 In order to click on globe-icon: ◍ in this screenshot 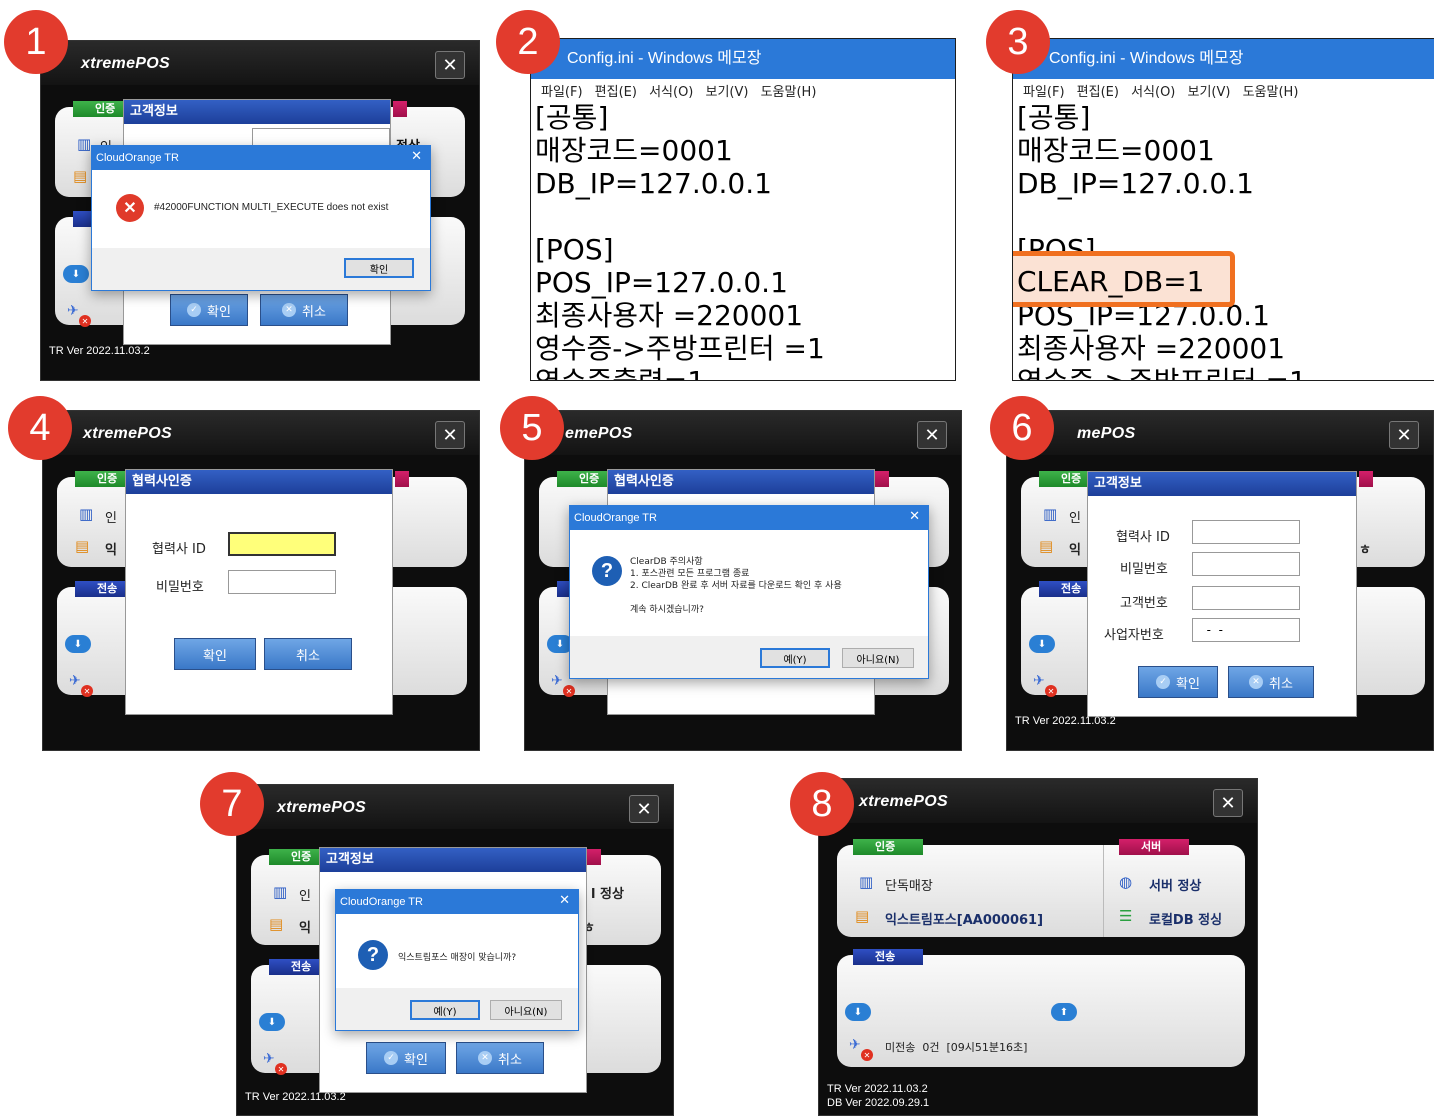, I will do `click(1126, 882)`.